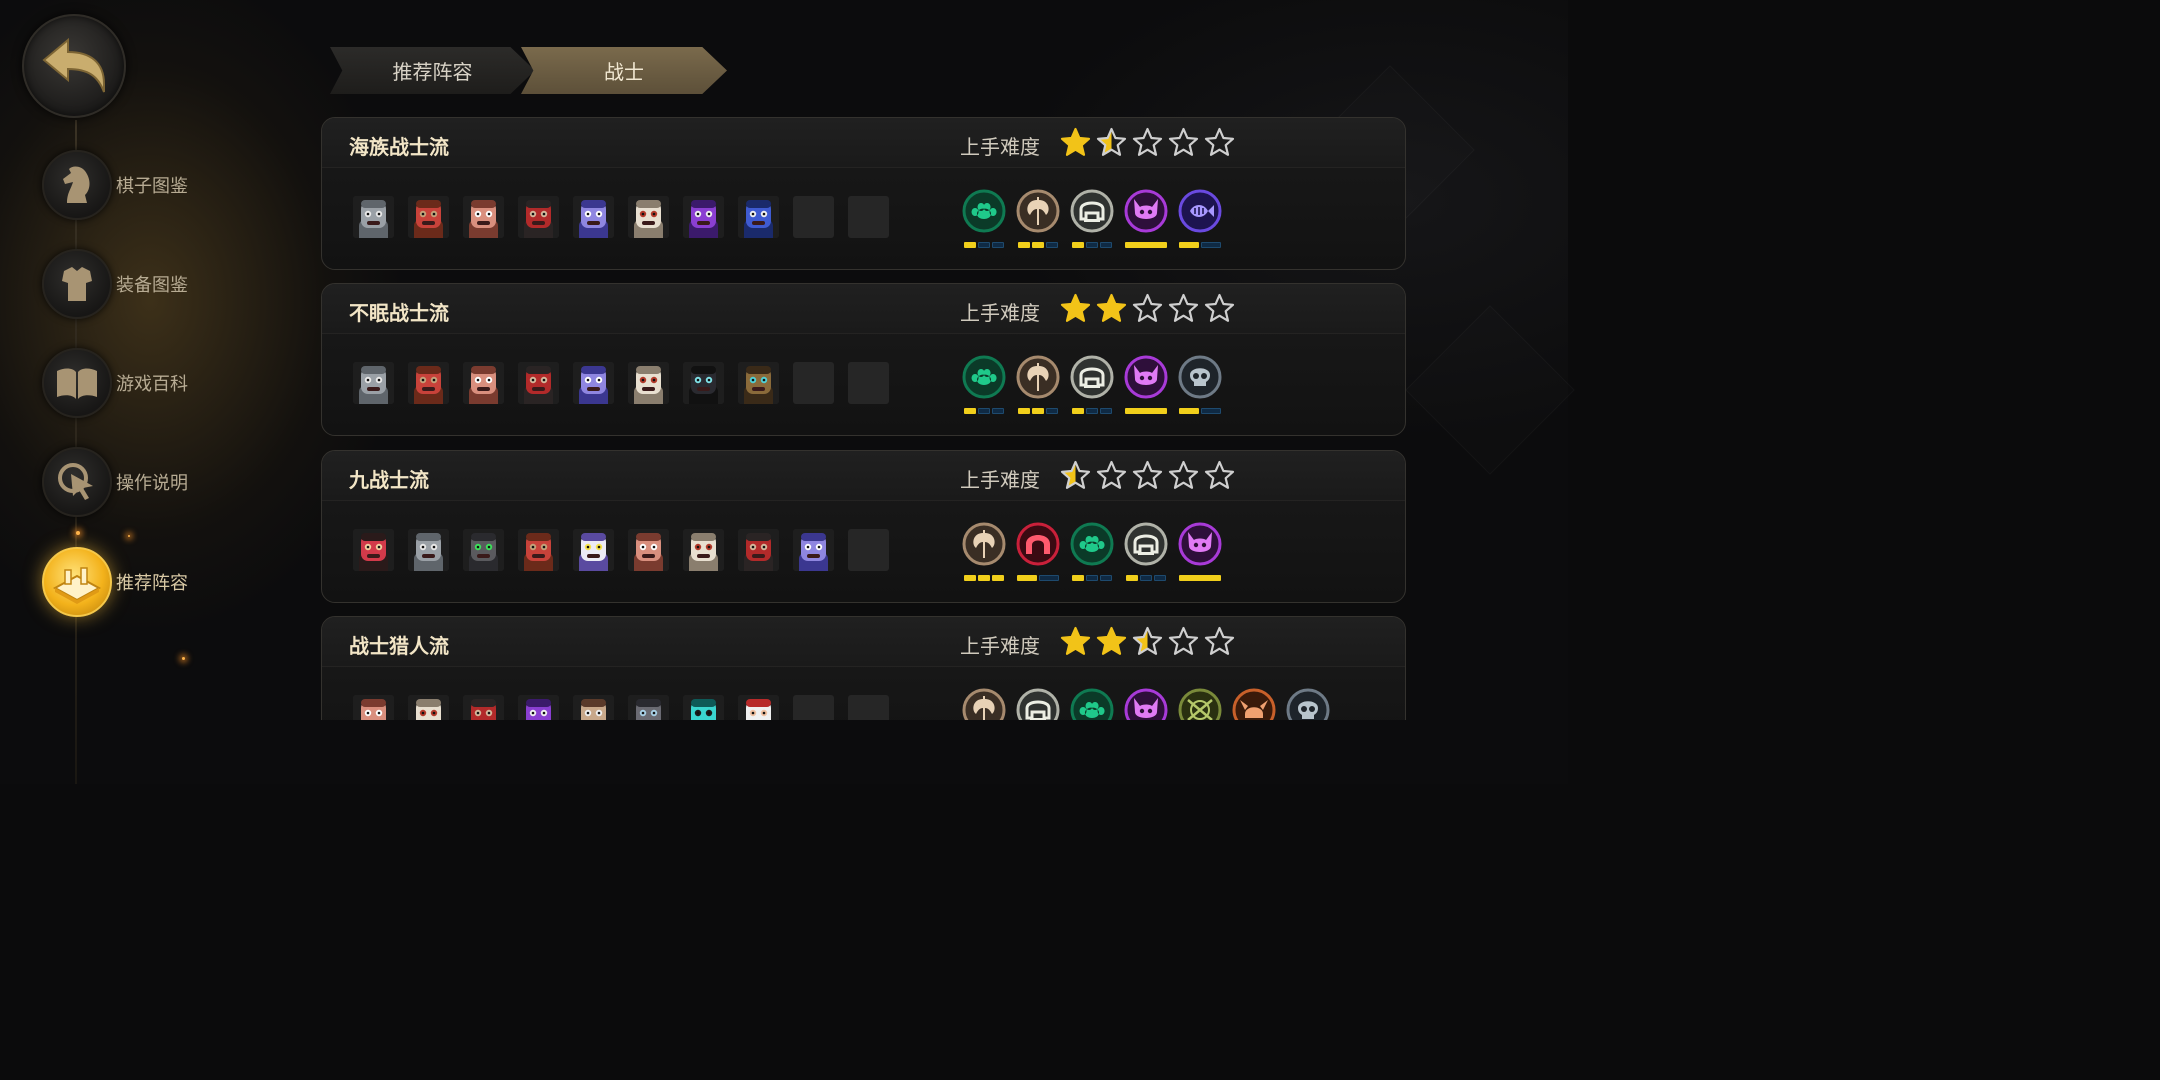 Image resolution: width=2160 pixels, height=1080 pixels. What do you see at coordinates (593, 550) in the screenshot?
I see `white-pharaoh-portrait` at bounding box center [593, 550].